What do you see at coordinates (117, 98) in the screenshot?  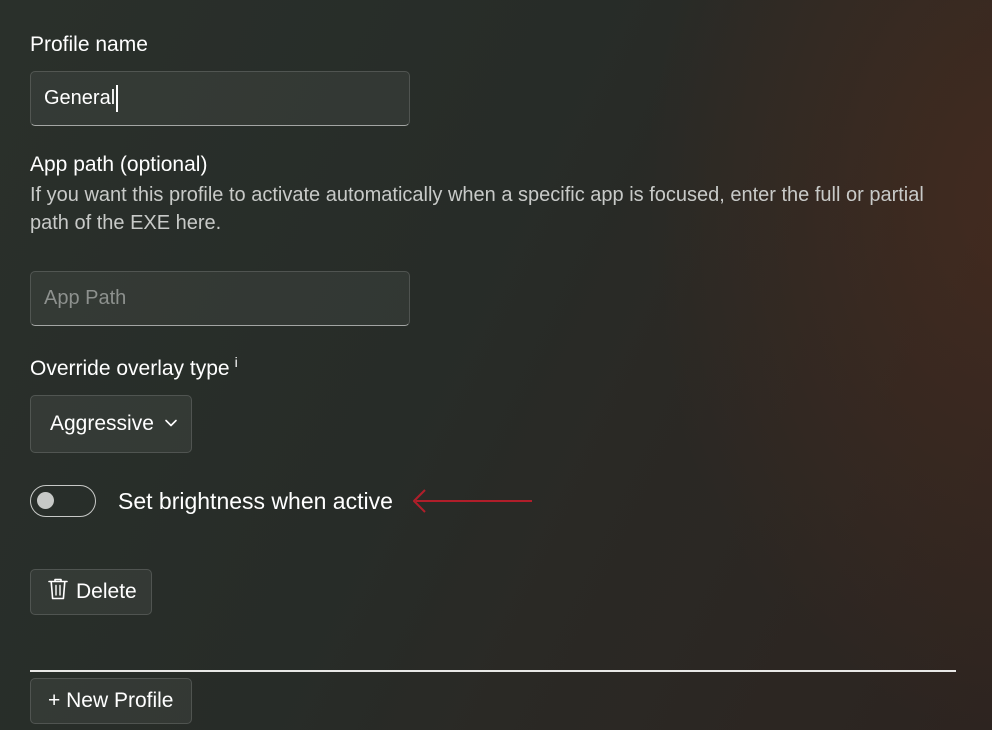 I see `text-caret` at bounding box center [117, 98].